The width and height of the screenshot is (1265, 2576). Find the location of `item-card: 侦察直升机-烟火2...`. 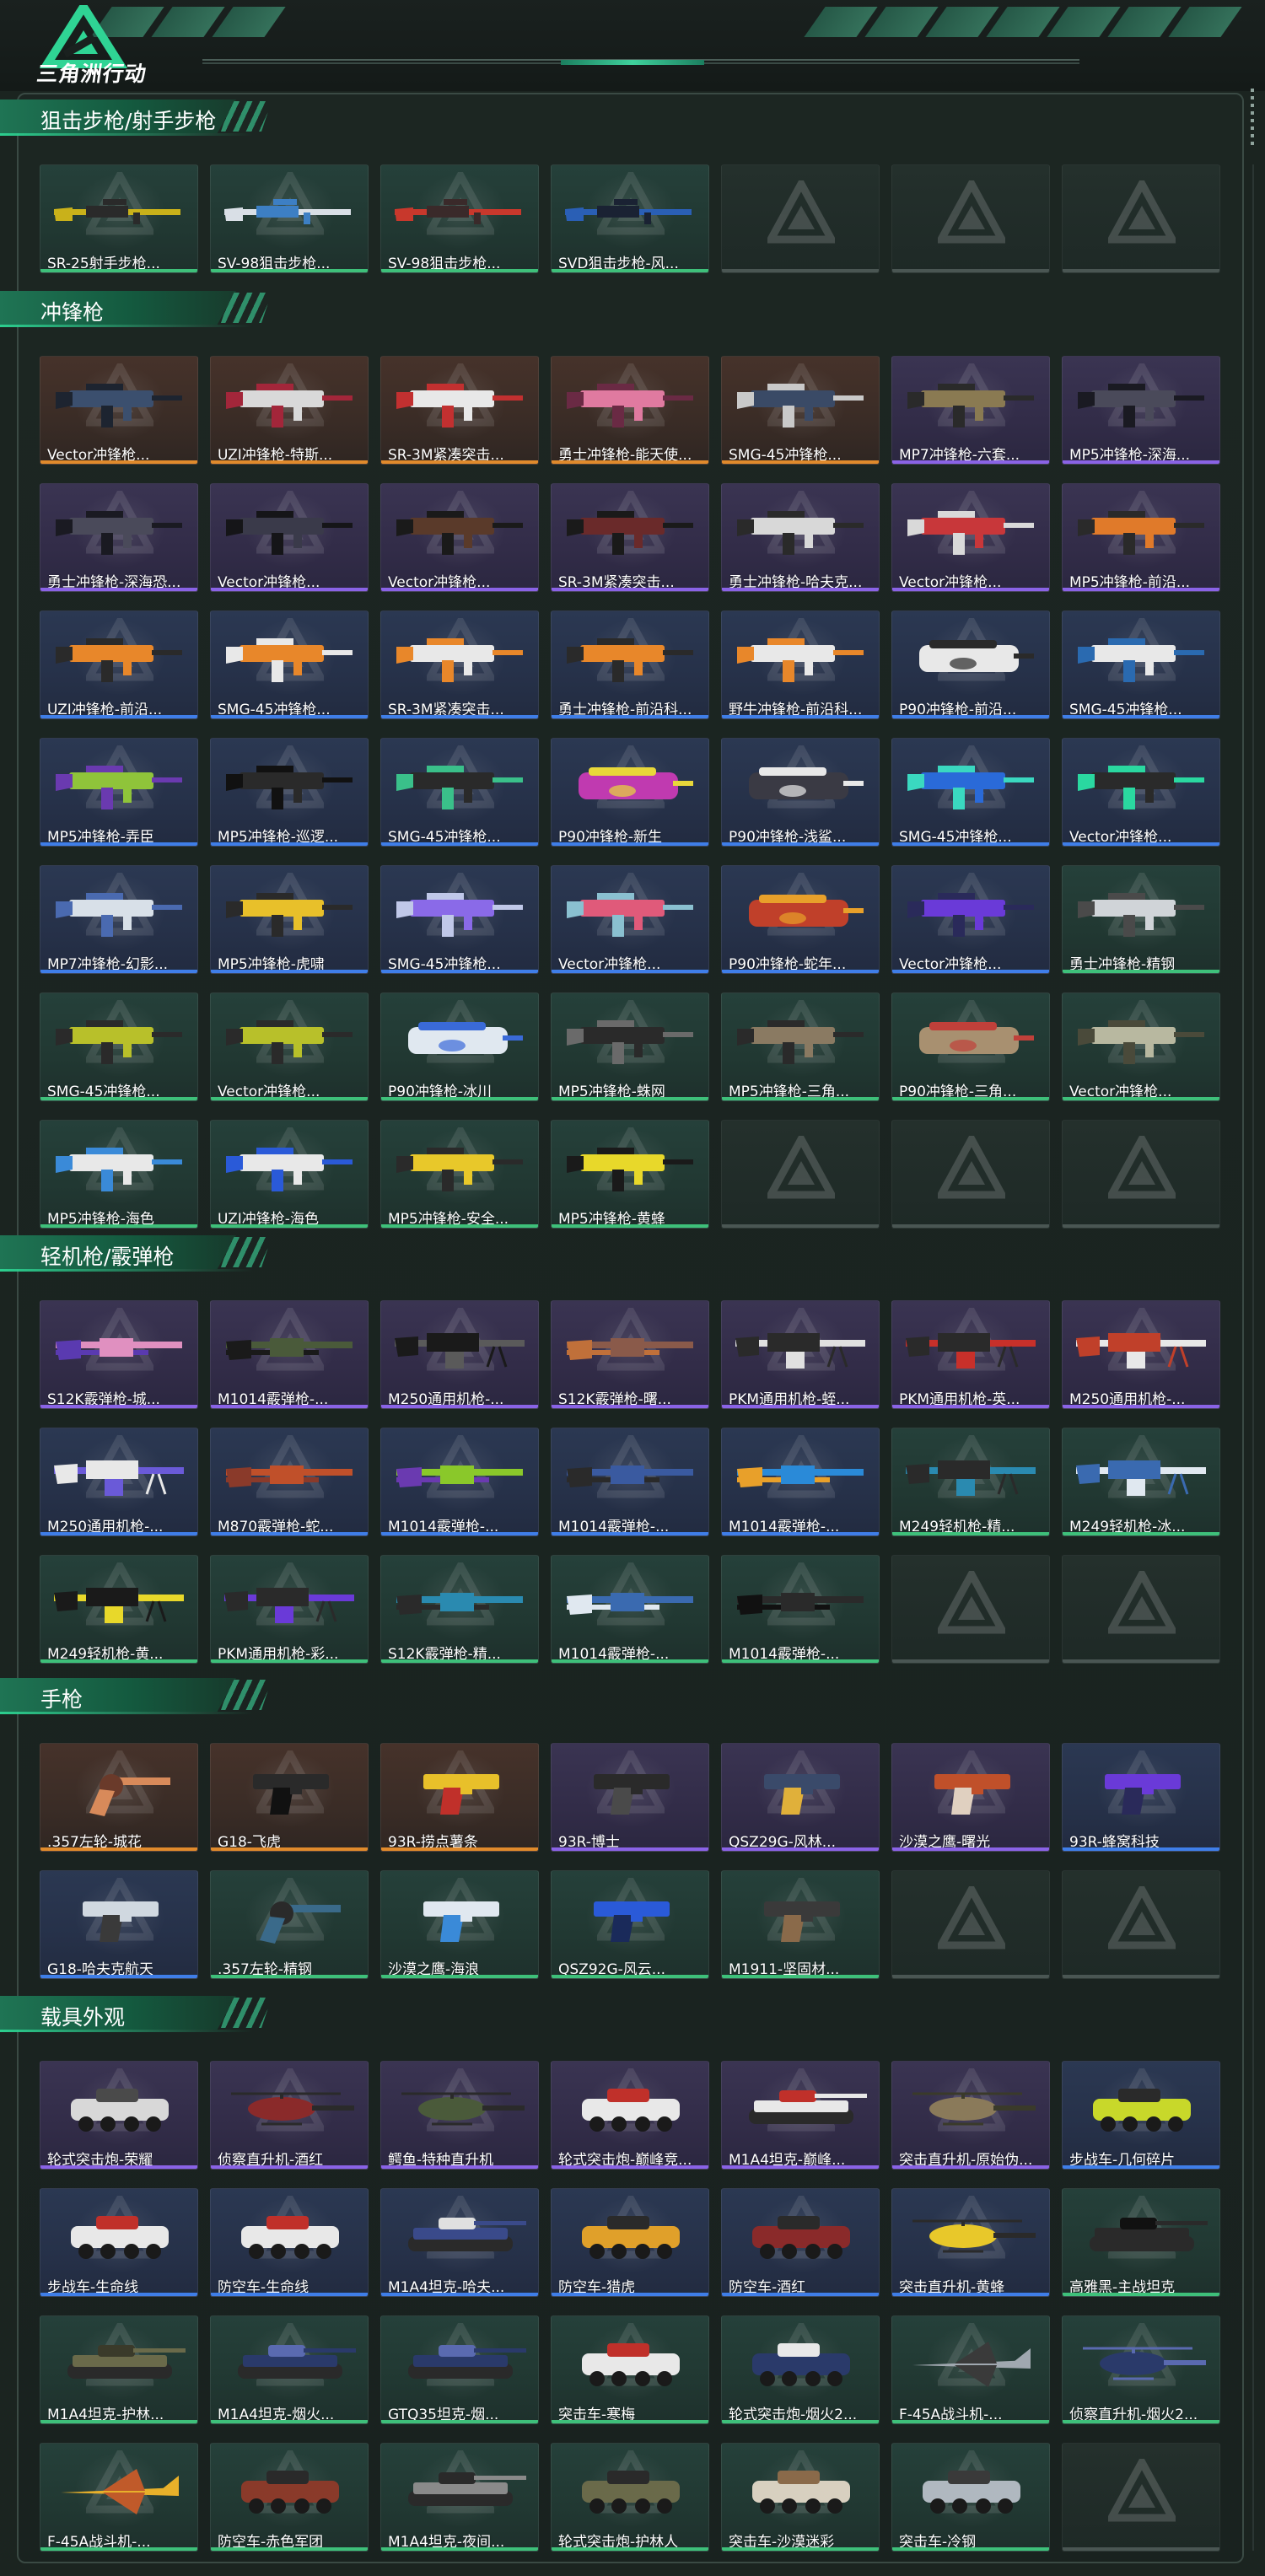

item-card: 侦察直升机-烟火2... is located at coordinates (1141, 2369).